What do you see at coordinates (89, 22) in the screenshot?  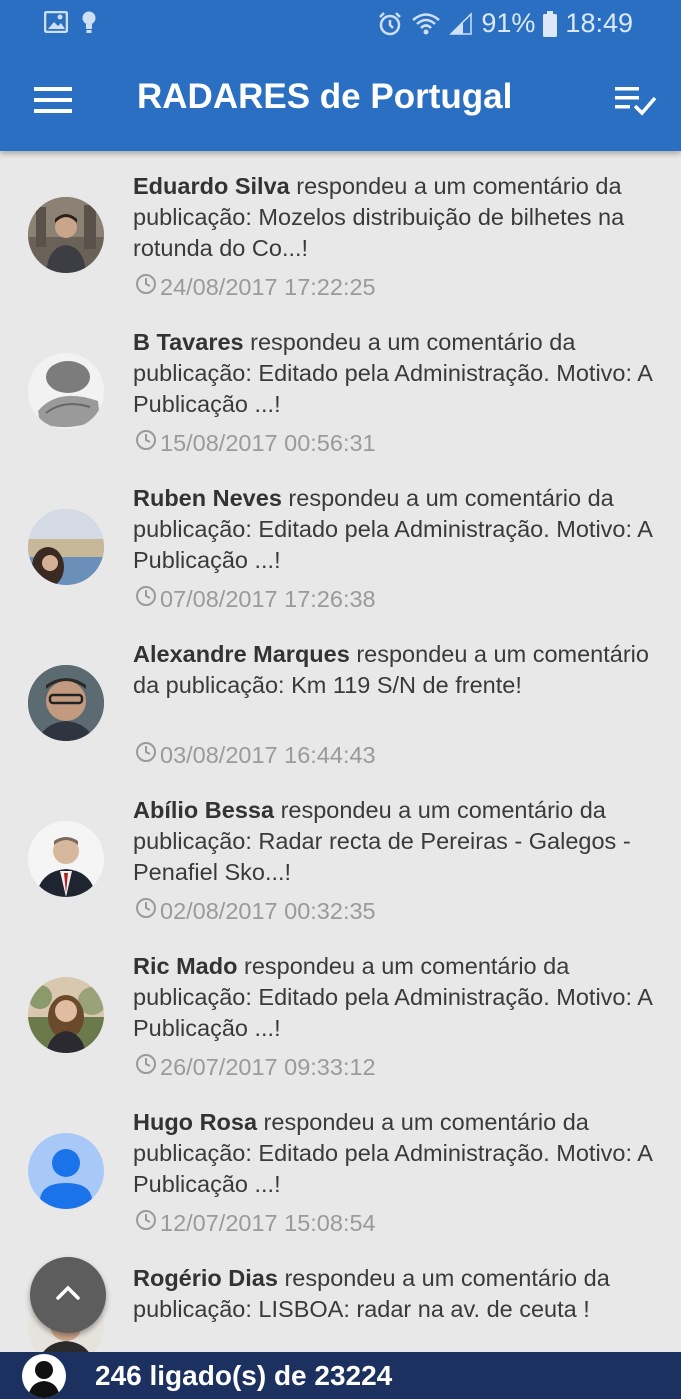 I see `bulb-notification-icon` at bounding box center [89, 22].